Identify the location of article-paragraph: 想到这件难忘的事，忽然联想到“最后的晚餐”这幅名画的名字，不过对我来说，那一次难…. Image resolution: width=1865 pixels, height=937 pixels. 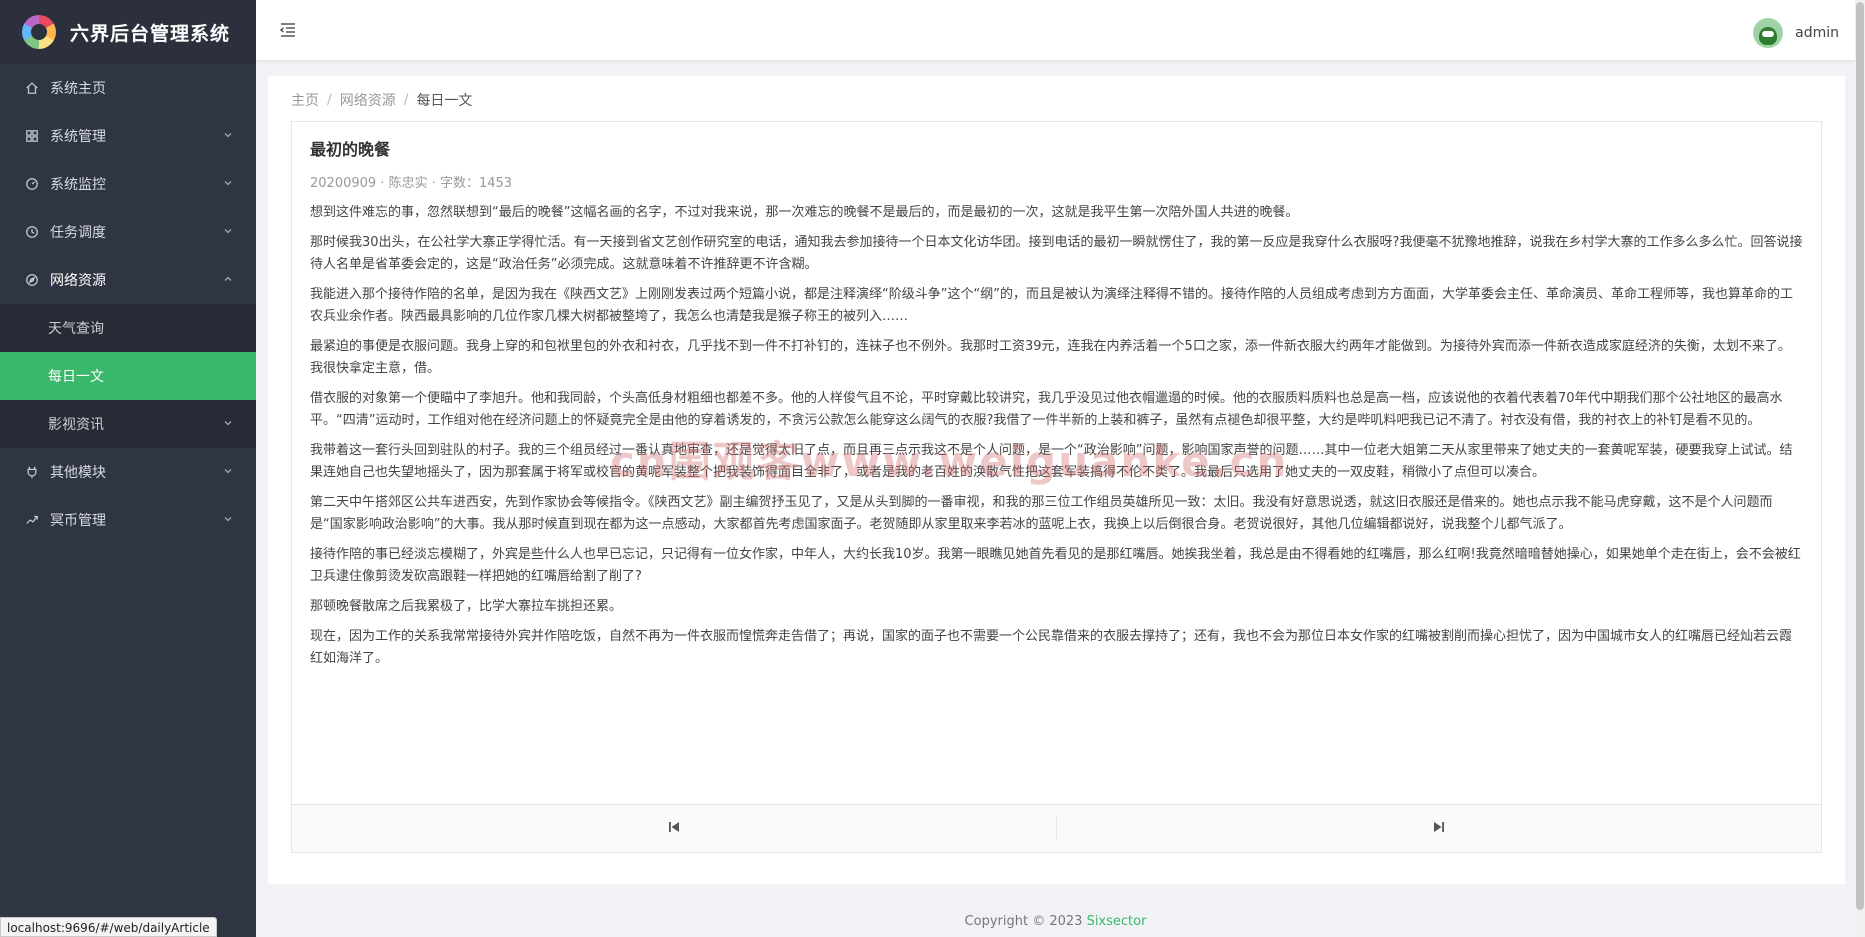
(804, 212).